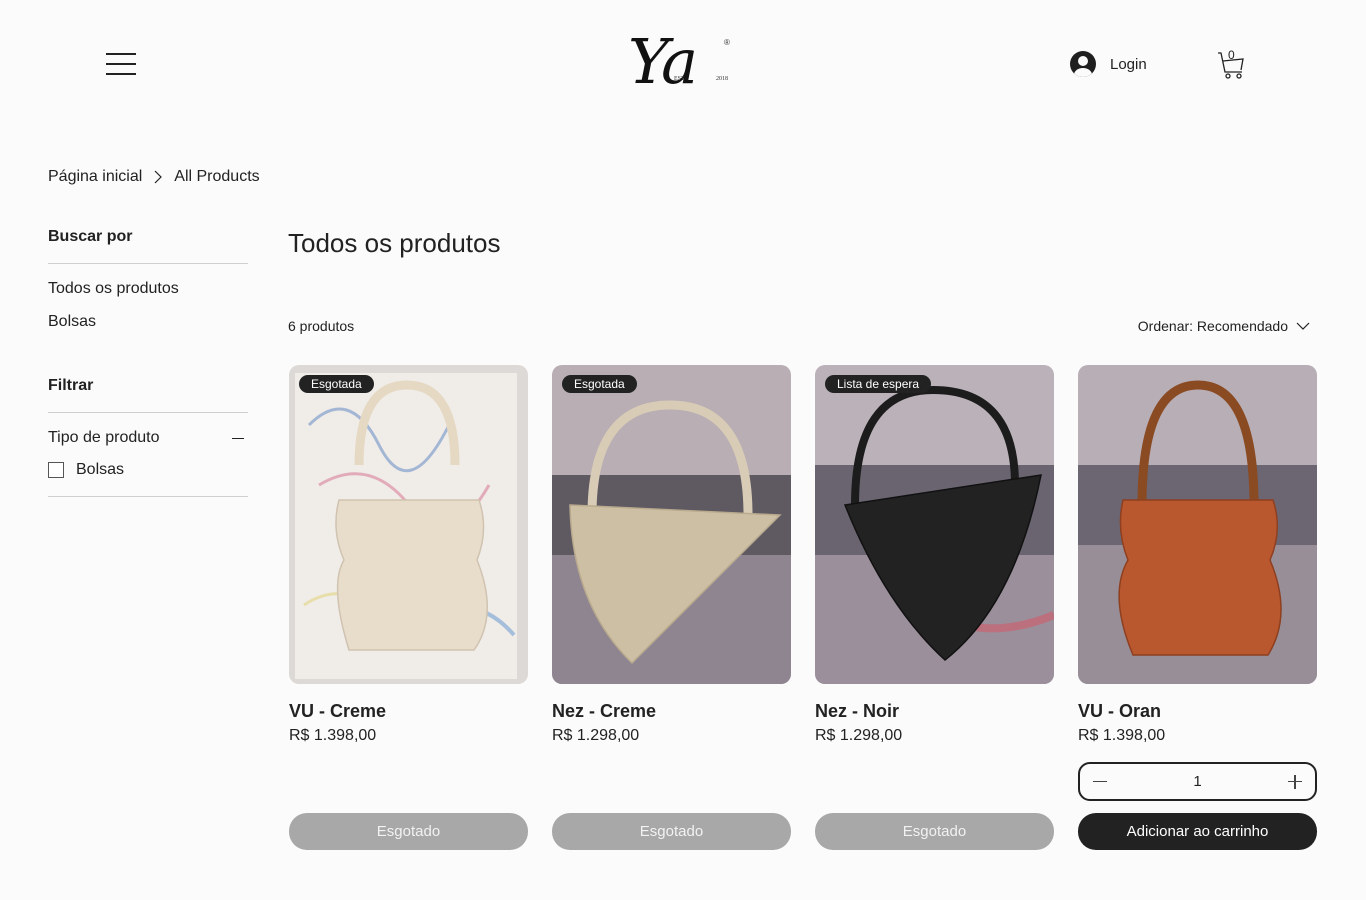 This screenshot has height=900, width=1366. I want to click on chevron-right-icon, so click(158, 177).